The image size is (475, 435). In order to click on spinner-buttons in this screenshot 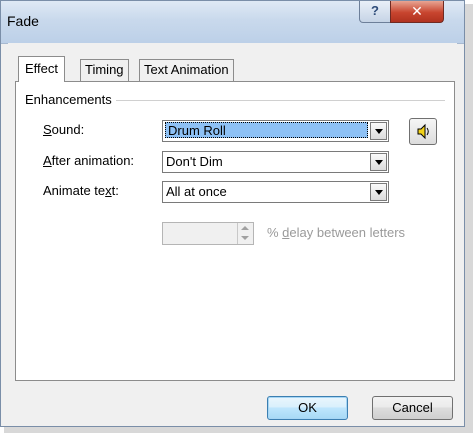, I will do `click(245, 233)`.